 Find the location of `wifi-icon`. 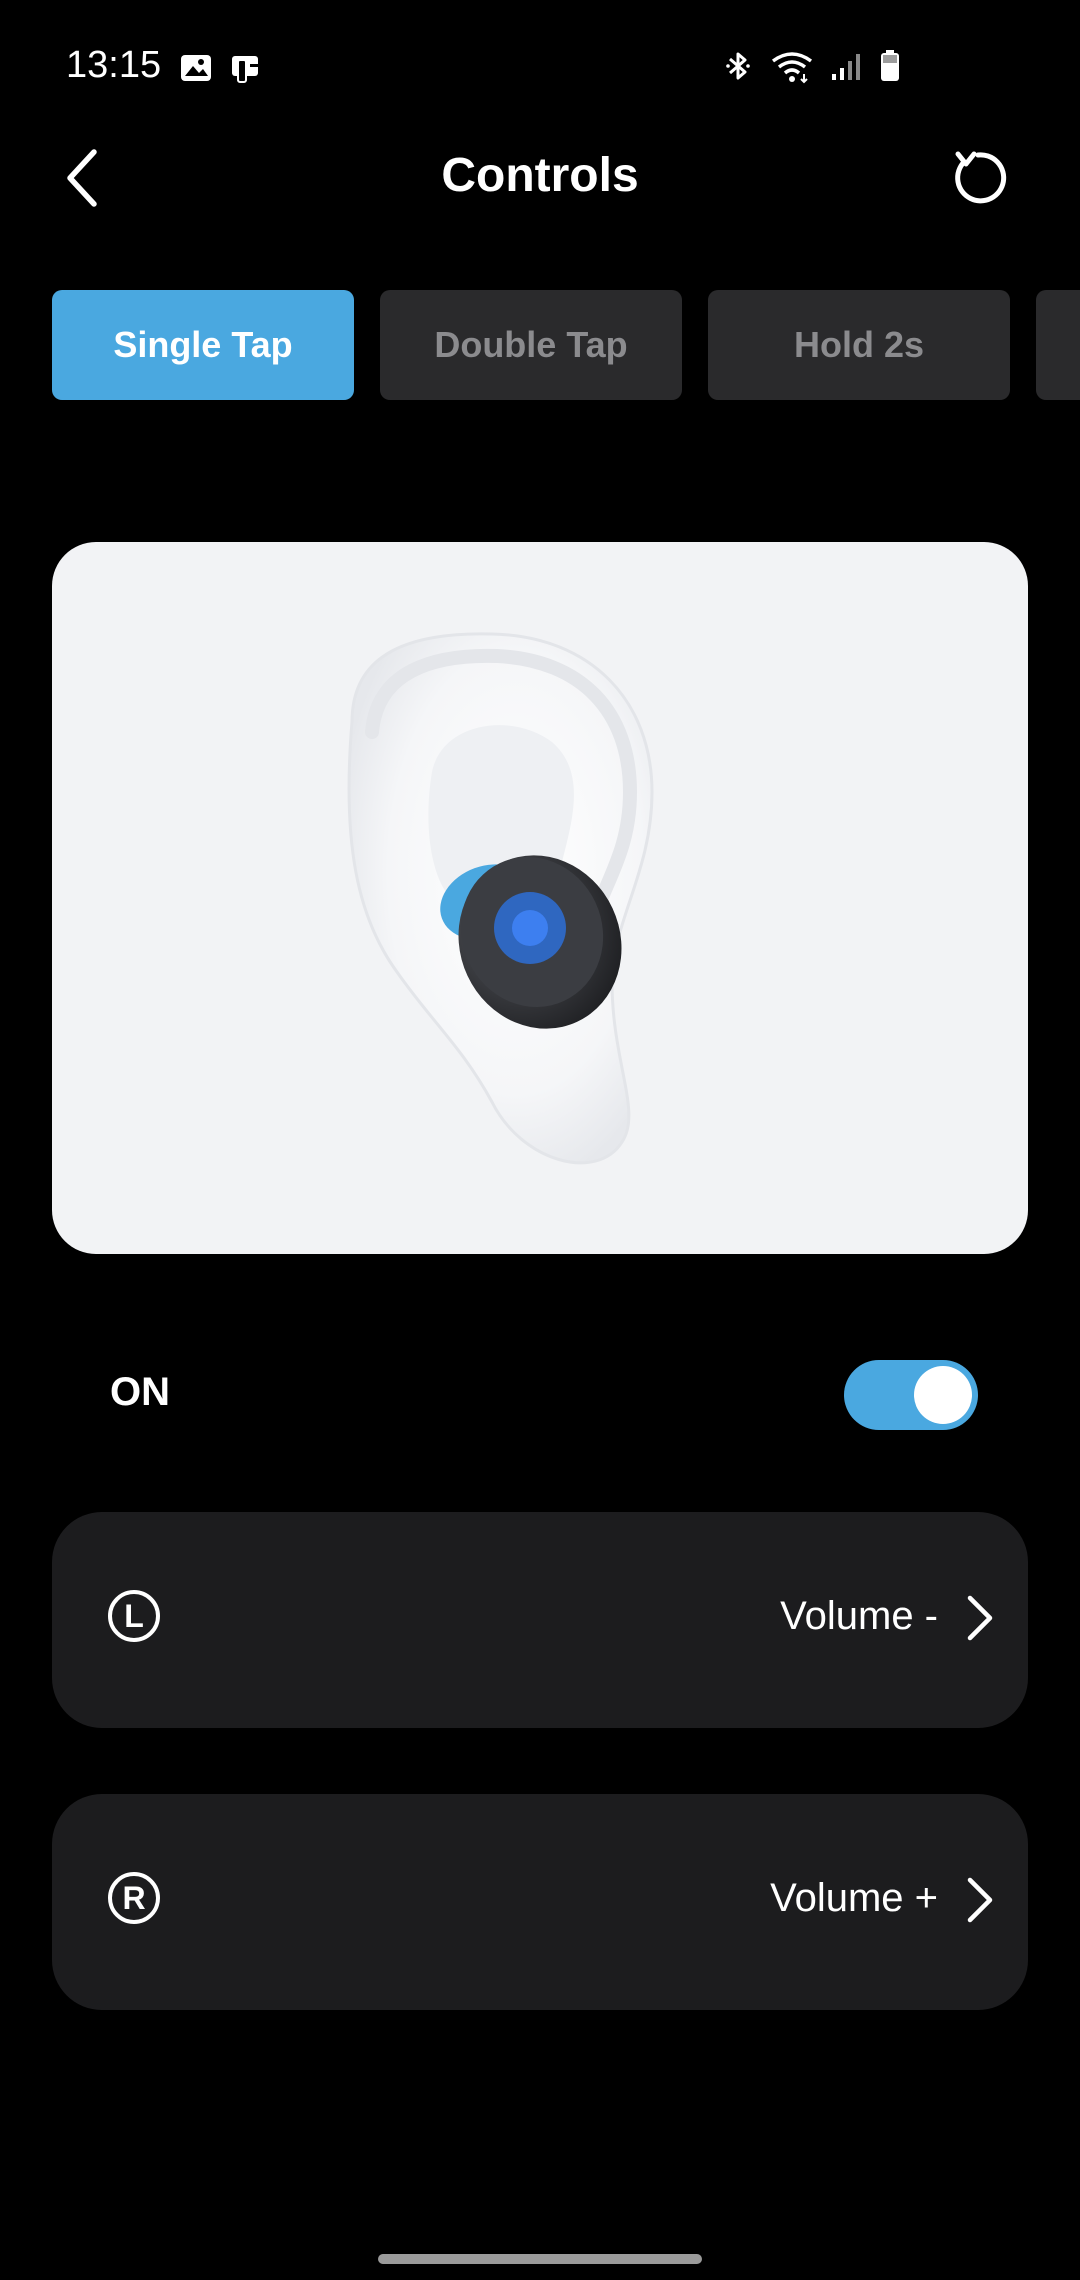

wifi-icon is located at coordinates (792, 68).